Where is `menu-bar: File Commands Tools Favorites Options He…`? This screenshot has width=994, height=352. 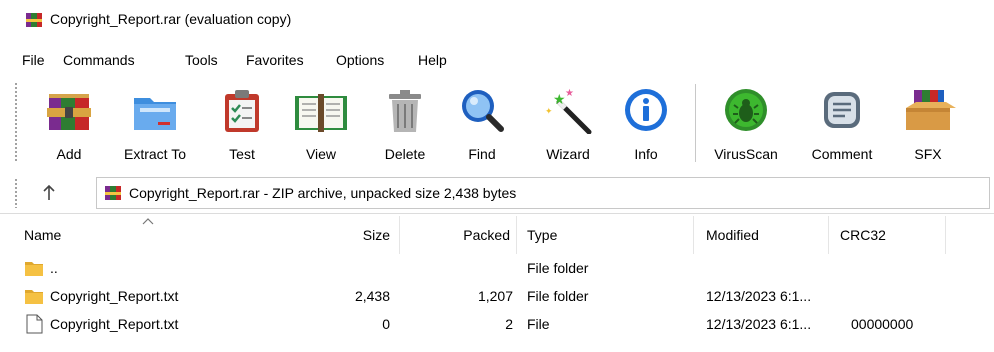 menu-bar: File Commands Tools Favorites Options He… is located at coordinates (497, 62).